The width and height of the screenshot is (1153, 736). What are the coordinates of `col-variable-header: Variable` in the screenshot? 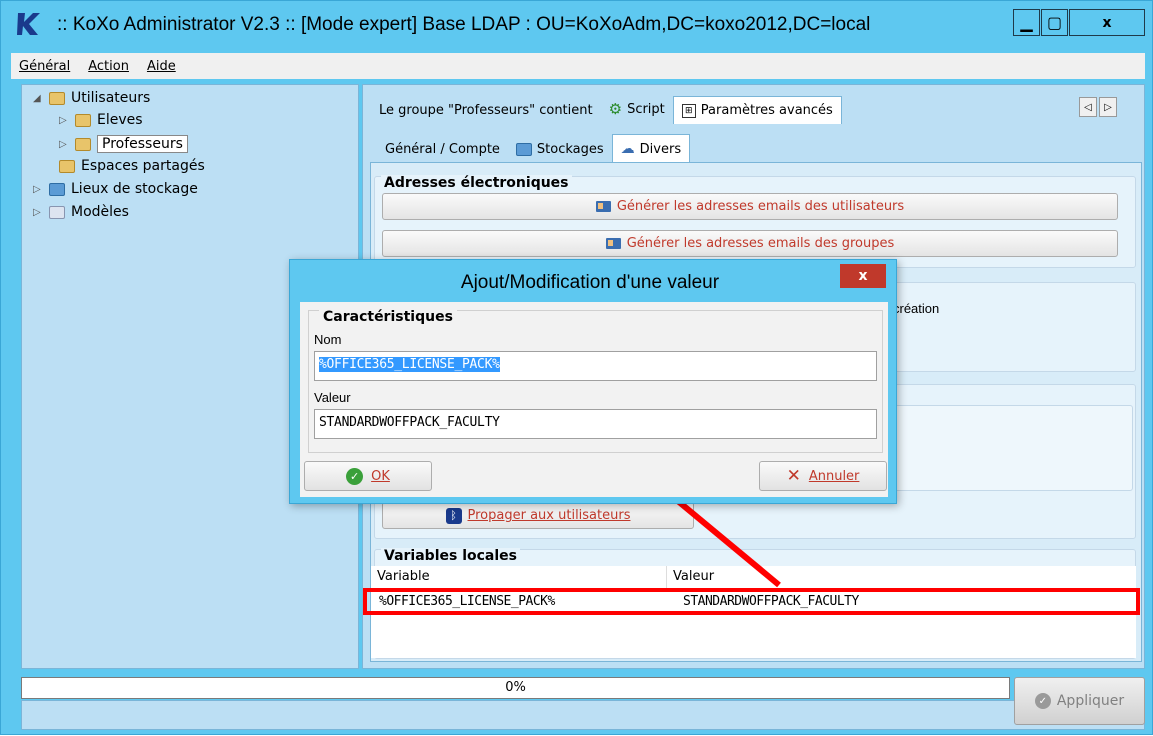 It's located at (519, 577).